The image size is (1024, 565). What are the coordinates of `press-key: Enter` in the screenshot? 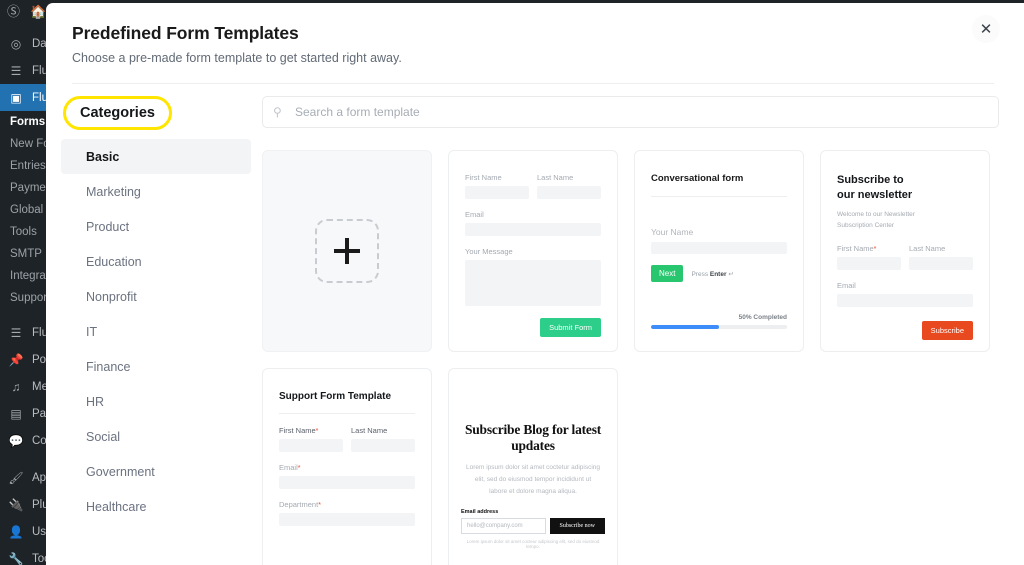 It's located at (718, 274).